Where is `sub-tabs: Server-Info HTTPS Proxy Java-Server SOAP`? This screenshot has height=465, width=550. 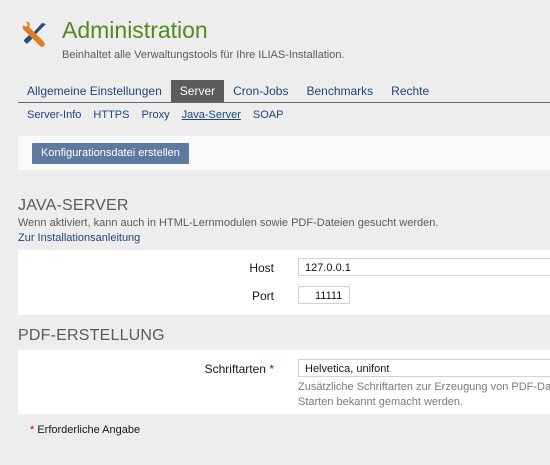
sub-tabs: Server-Info HTTPS Proxy Java-Server SOAP is located at coordinates (155, 115).